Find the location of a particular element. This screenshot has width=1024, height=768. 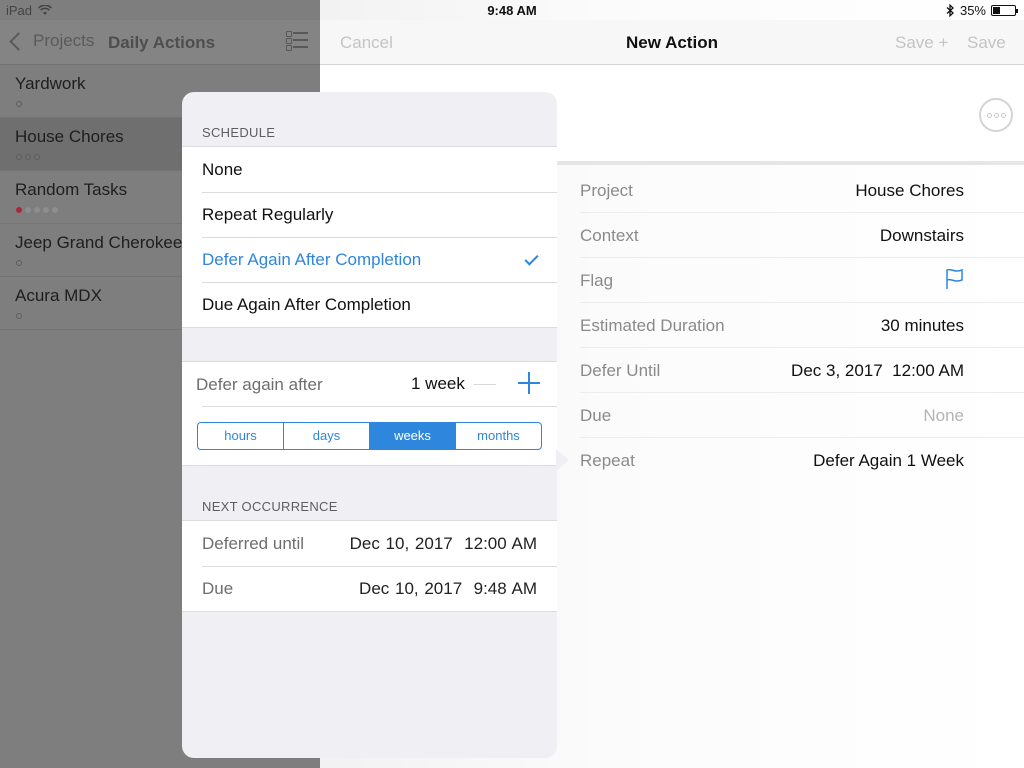

detail-row-context: Context Downstairs is located at coordinates (802, 235).